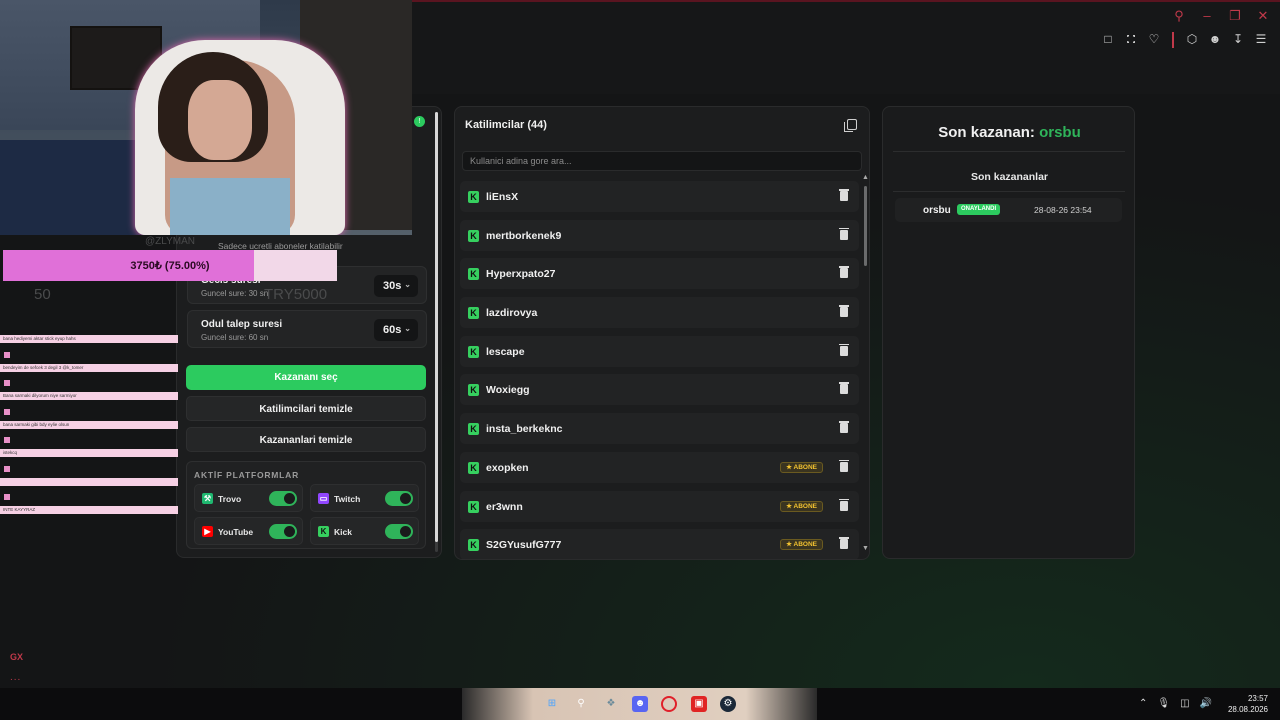  What do you see at coordinates (323, 498) in the screenshot?
I see `twitch-icon: ▭` at bounding box center [323, 498].